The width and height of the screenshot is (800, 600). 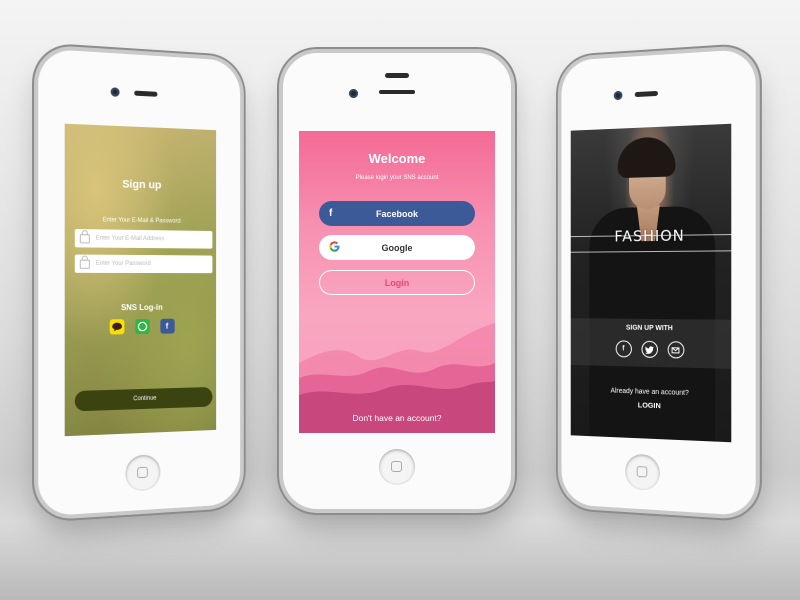 What do you see at coordinates (397, 92) in the screenshot?
I see `earpiece` at bounding box center [397, 92].